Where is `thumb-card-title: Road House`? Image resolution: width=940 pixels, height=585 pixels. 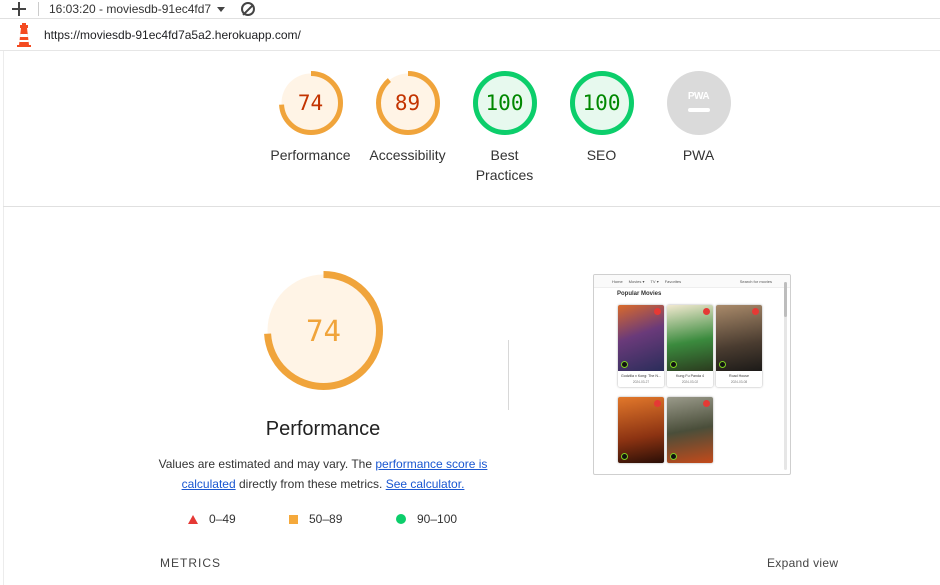 thumb-card-title: Road House is located at coordinates (739, 376).